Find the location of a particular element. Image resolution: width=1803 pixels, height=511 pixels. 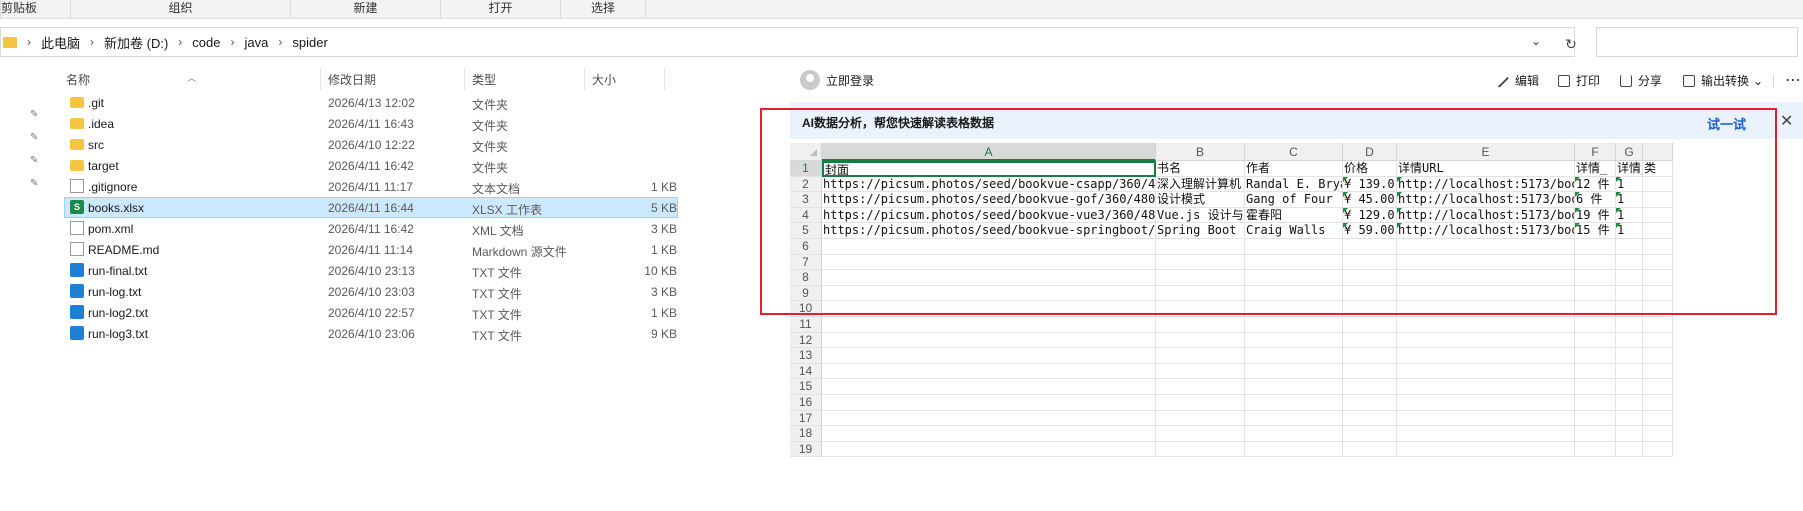

file-row: README.md 2026/4/11 11:14 Markdown 源文件 1 KB is located at coordinates (363, 249).